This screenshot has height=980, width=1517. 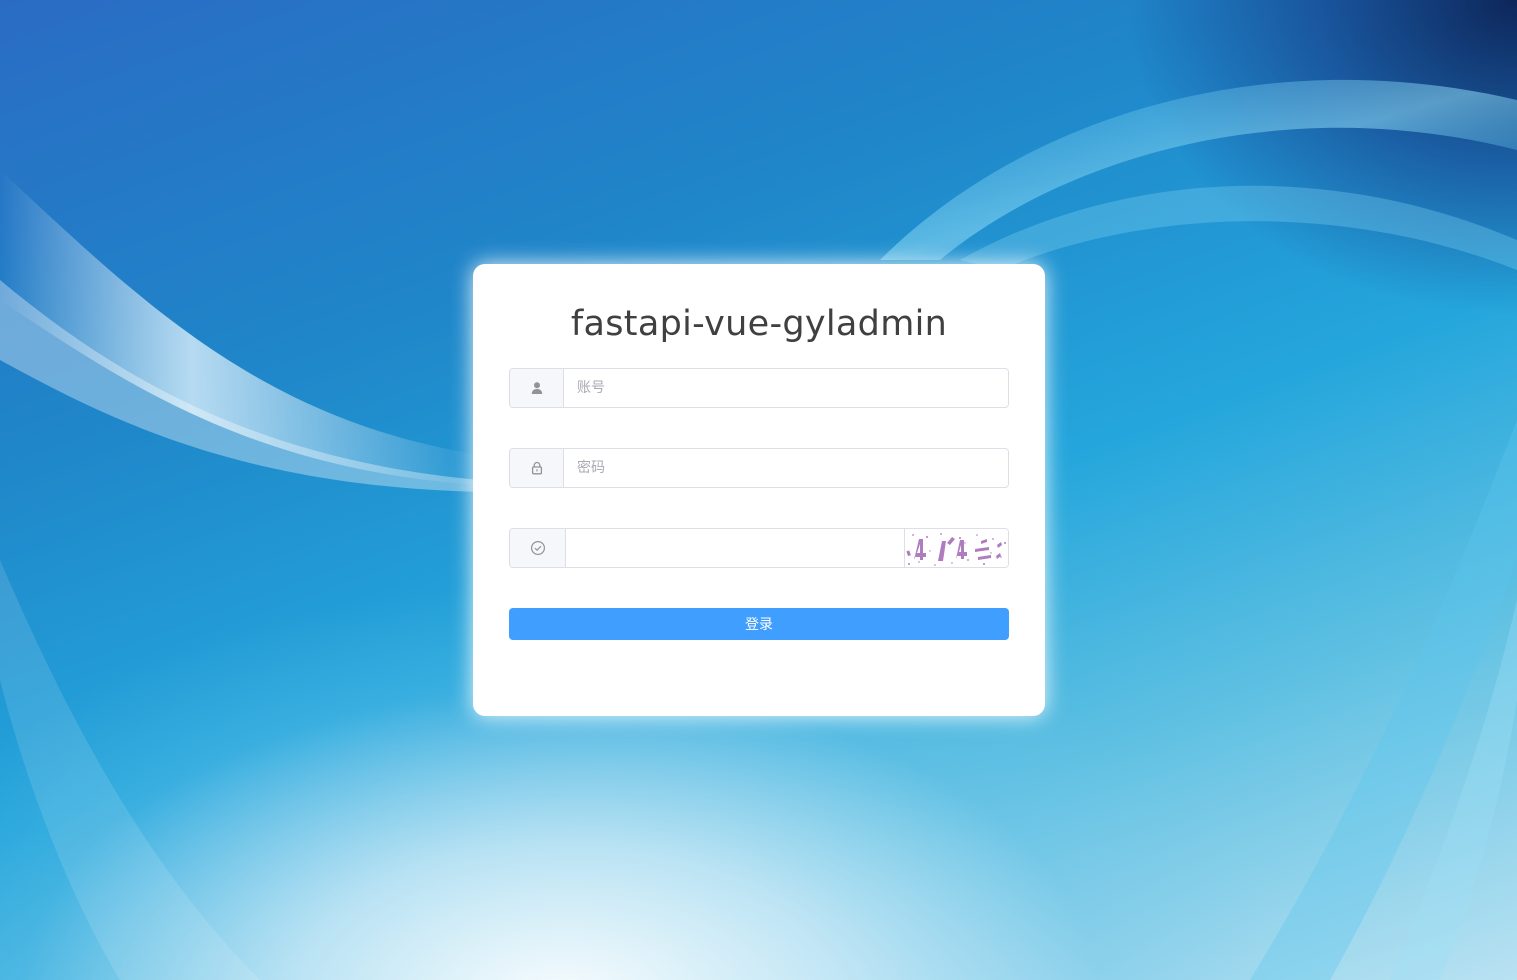 I want to click on user-icon, so click(x=536, y=388).